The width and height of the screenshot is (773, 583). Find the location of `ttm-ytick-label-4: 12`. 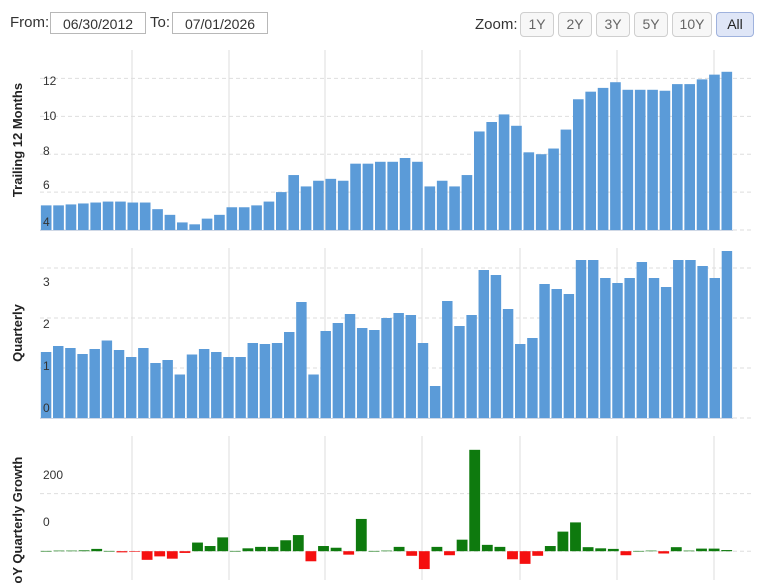

ttm-ytick-label-4: 12 is located at coordinates (50, 81).